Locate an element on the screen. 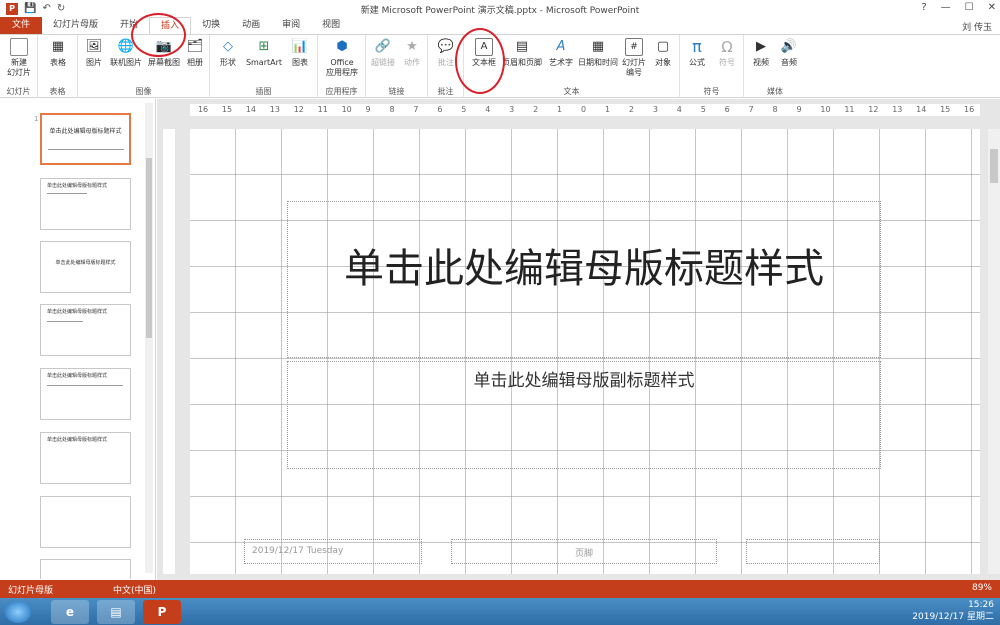  ruler-tick-label: 13 is located at coordinates (897, 109).